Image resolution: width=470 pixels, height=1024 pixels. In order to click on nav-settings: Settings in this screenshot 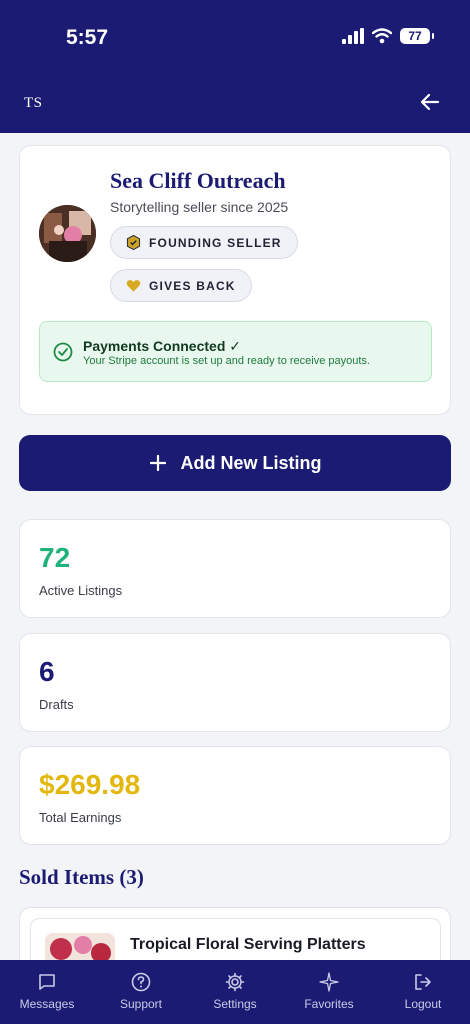, I will do `click(235, 992)`.